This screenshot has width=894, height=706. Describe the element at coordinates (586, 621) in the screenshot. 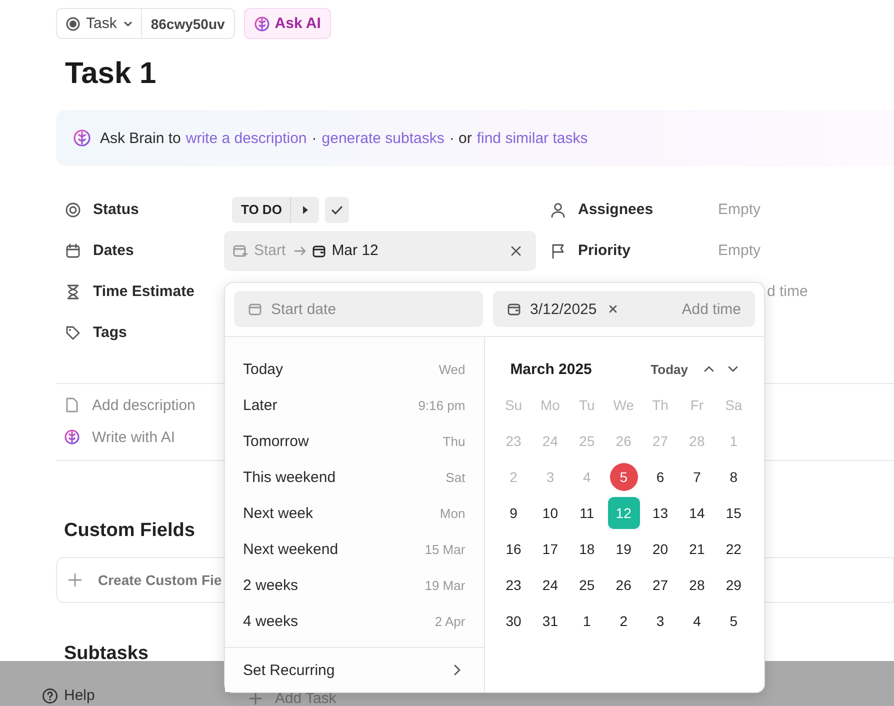

I see `calendar-day: 1` at that location.